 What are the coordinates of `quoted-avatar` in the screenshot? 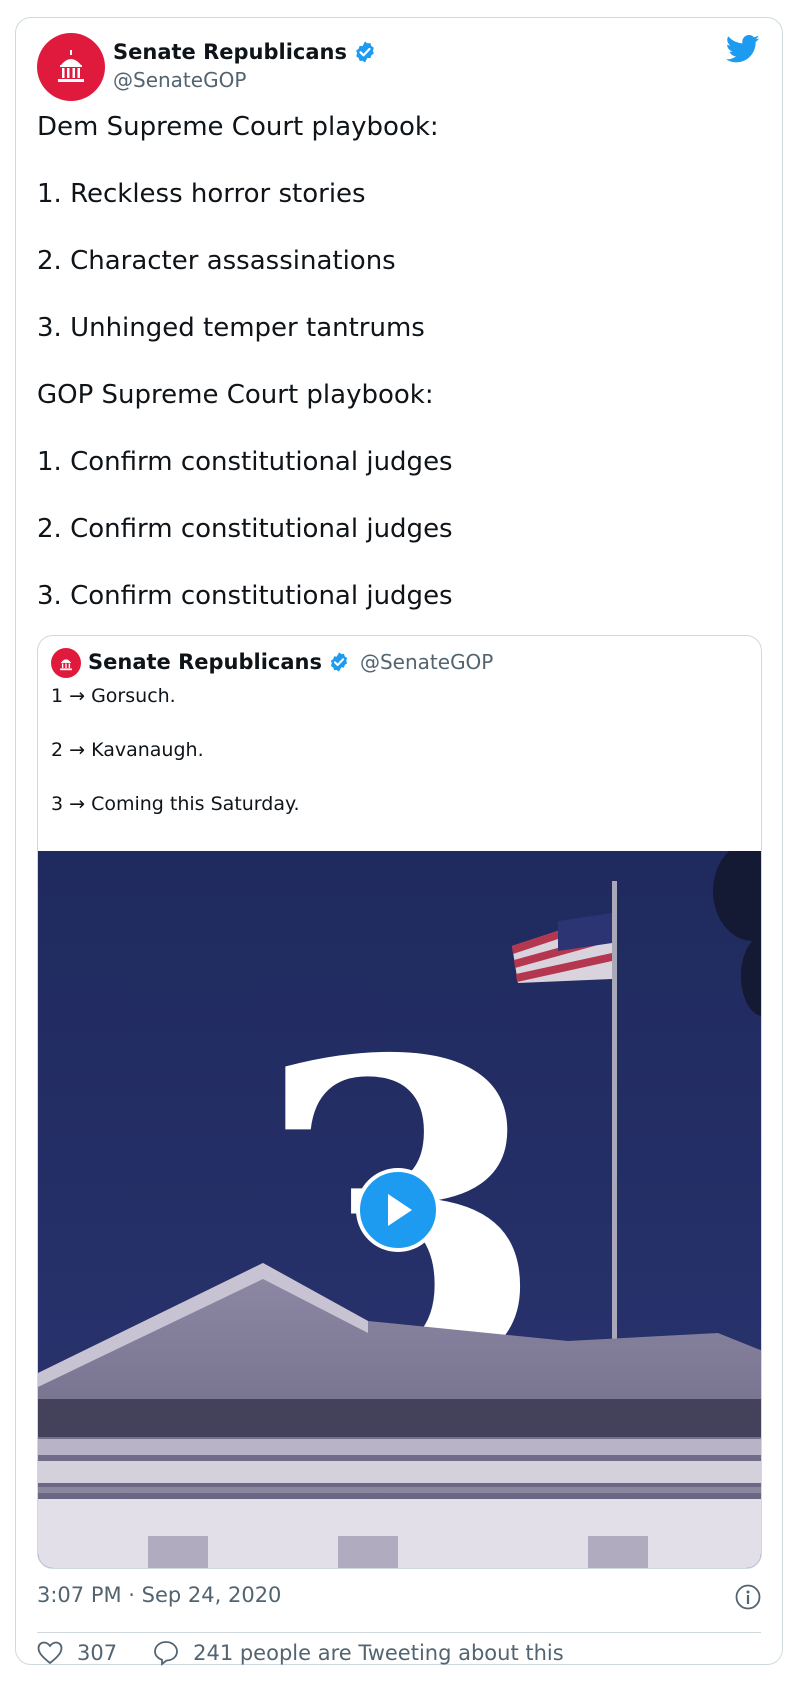 It's located at (66, 663).